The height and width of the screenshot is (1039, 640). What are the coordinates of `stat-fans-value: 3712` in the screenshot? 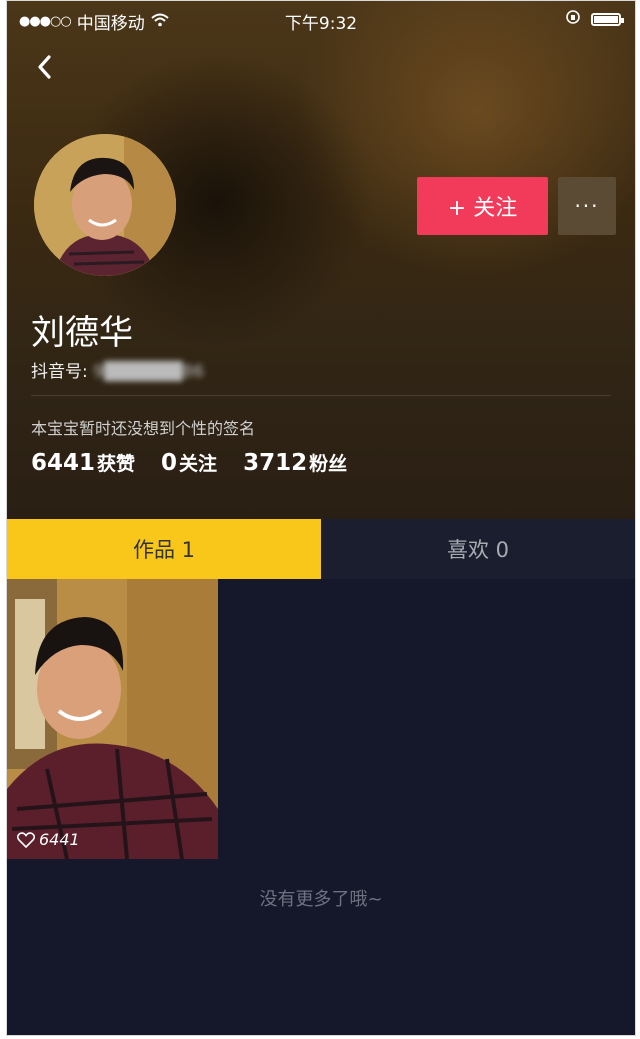 It's located at (275, 463).